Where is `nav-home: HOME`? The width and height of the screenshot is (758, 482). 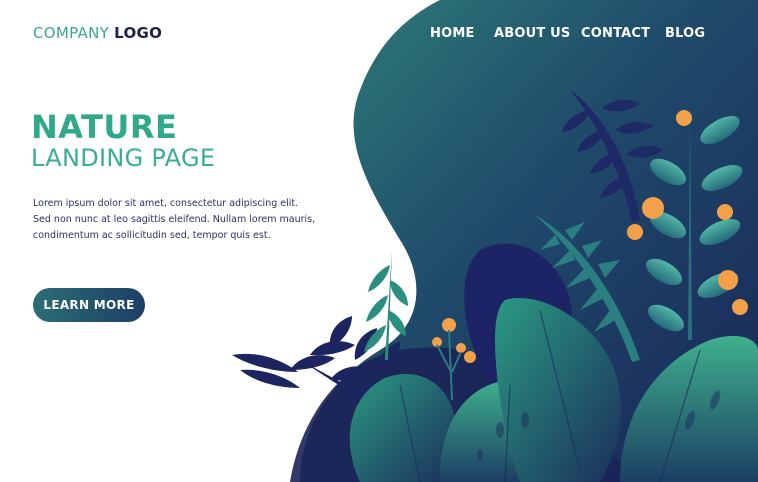
nav-home: HOME is located at coordinates (452, 33).